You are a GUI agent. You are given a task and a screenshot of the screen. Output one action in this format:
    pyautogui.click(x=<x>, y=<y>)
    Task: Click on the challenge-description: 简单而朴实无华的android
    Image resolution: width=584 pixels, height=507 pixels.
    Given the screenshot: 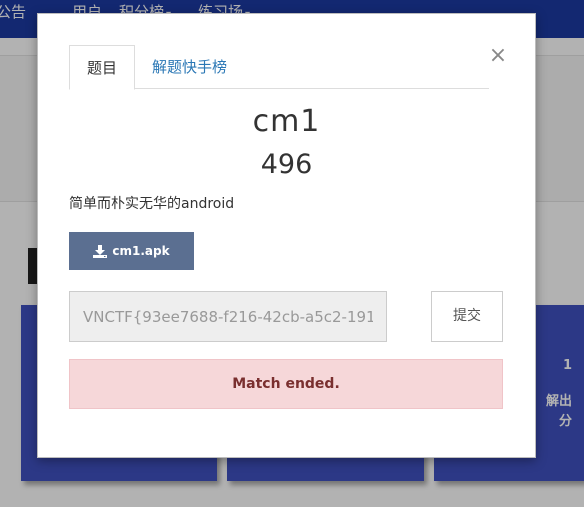 What is the action you would take?
    pyautogui.click(x=152, y=204)
    